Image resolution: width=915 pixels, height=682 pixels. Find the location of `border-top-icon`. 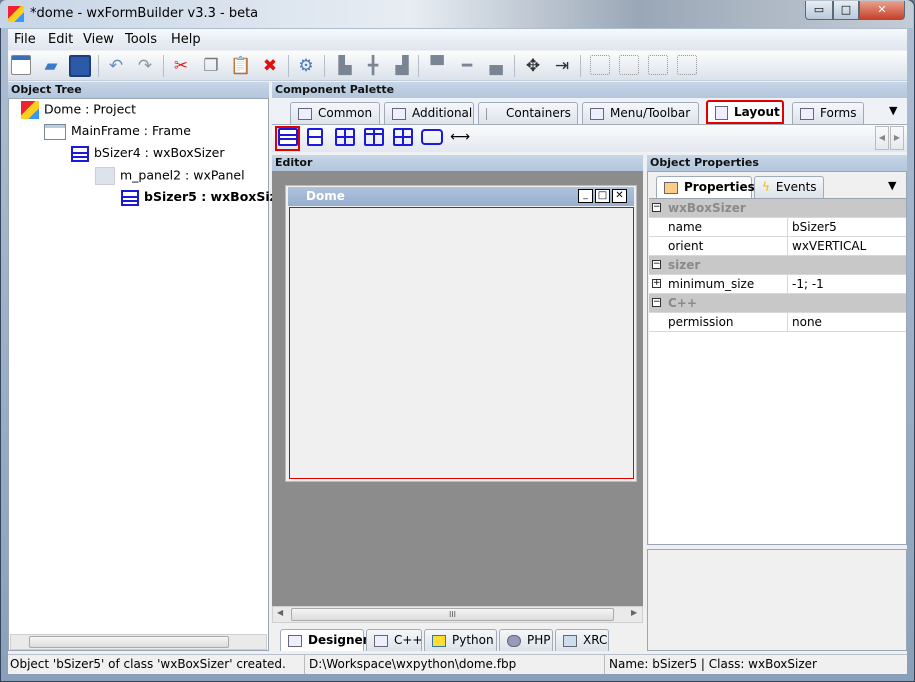

border-top-icon is located at coordinates (658, 65).